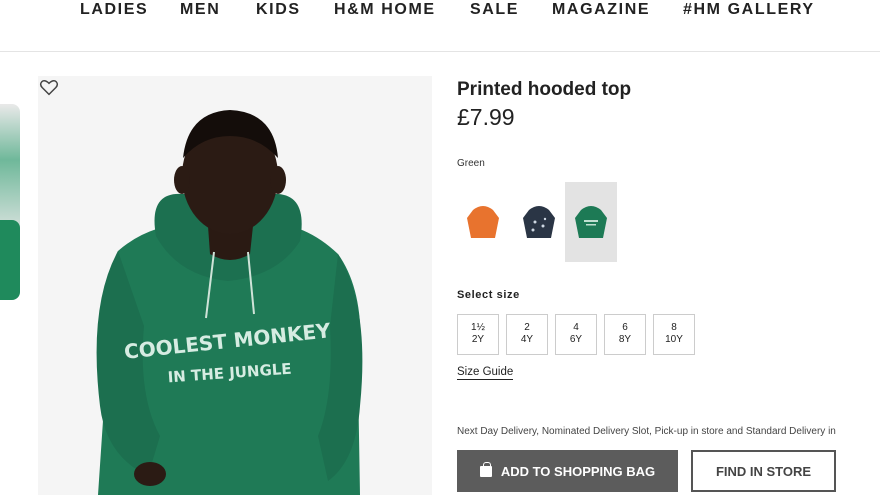 The height and width of the screenshot is (495, 880). I want to click on swatch-navy, so click(539, 222).